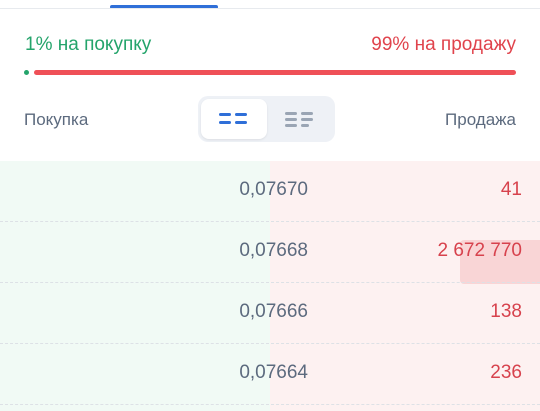  Describe the element at coordinates (275, 72) in the screenshot. I see `sell-ratio-fill` at that location.